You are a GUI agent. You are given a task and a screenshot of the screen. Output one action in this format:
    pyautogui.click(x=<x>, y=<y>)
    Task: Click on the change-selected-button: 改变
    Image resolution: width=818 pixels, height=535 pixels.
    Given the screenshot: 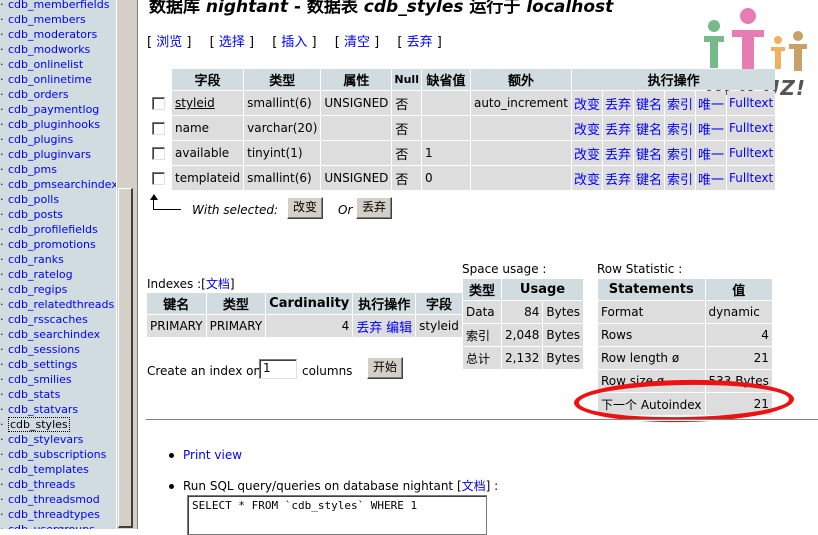 What is the action you would take?
    pyautogui.click(x=305, y=208)
    